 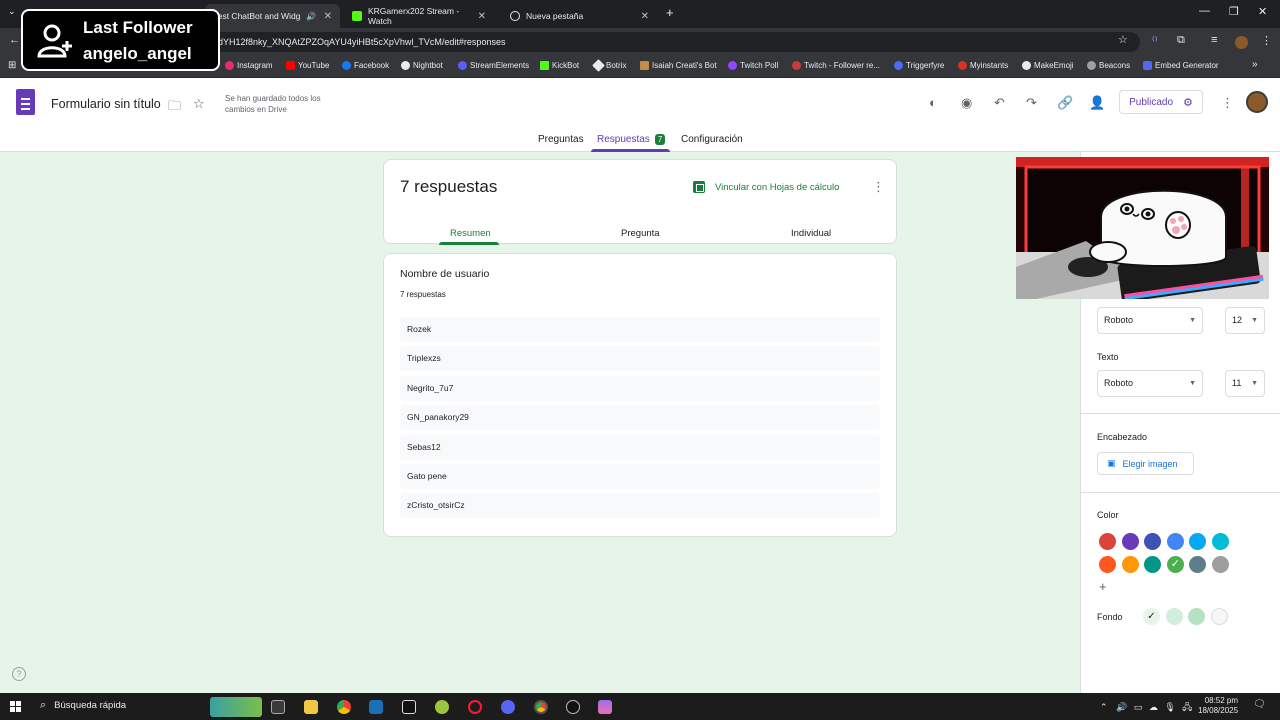 What do you see at coordinates (670, 12) in the screenshot?
I see `new-tab-icon: +` at bounding box center [670, 12].